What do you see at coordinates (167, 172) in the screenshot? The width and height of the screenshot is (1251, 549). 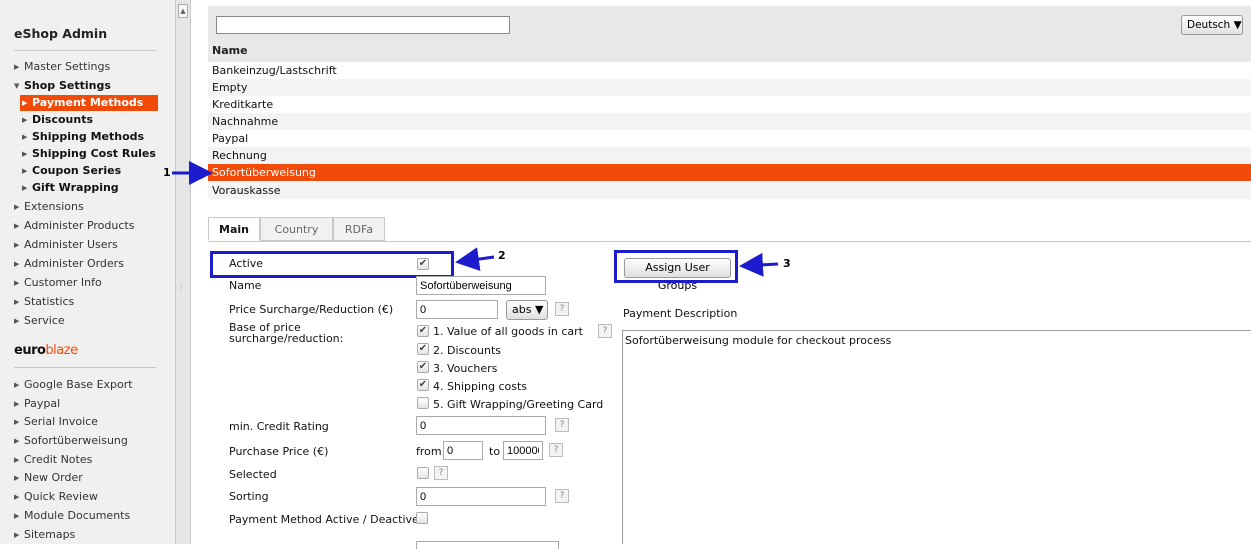 I see `annotation-1-label: 1` at bounding box center [167, 172].